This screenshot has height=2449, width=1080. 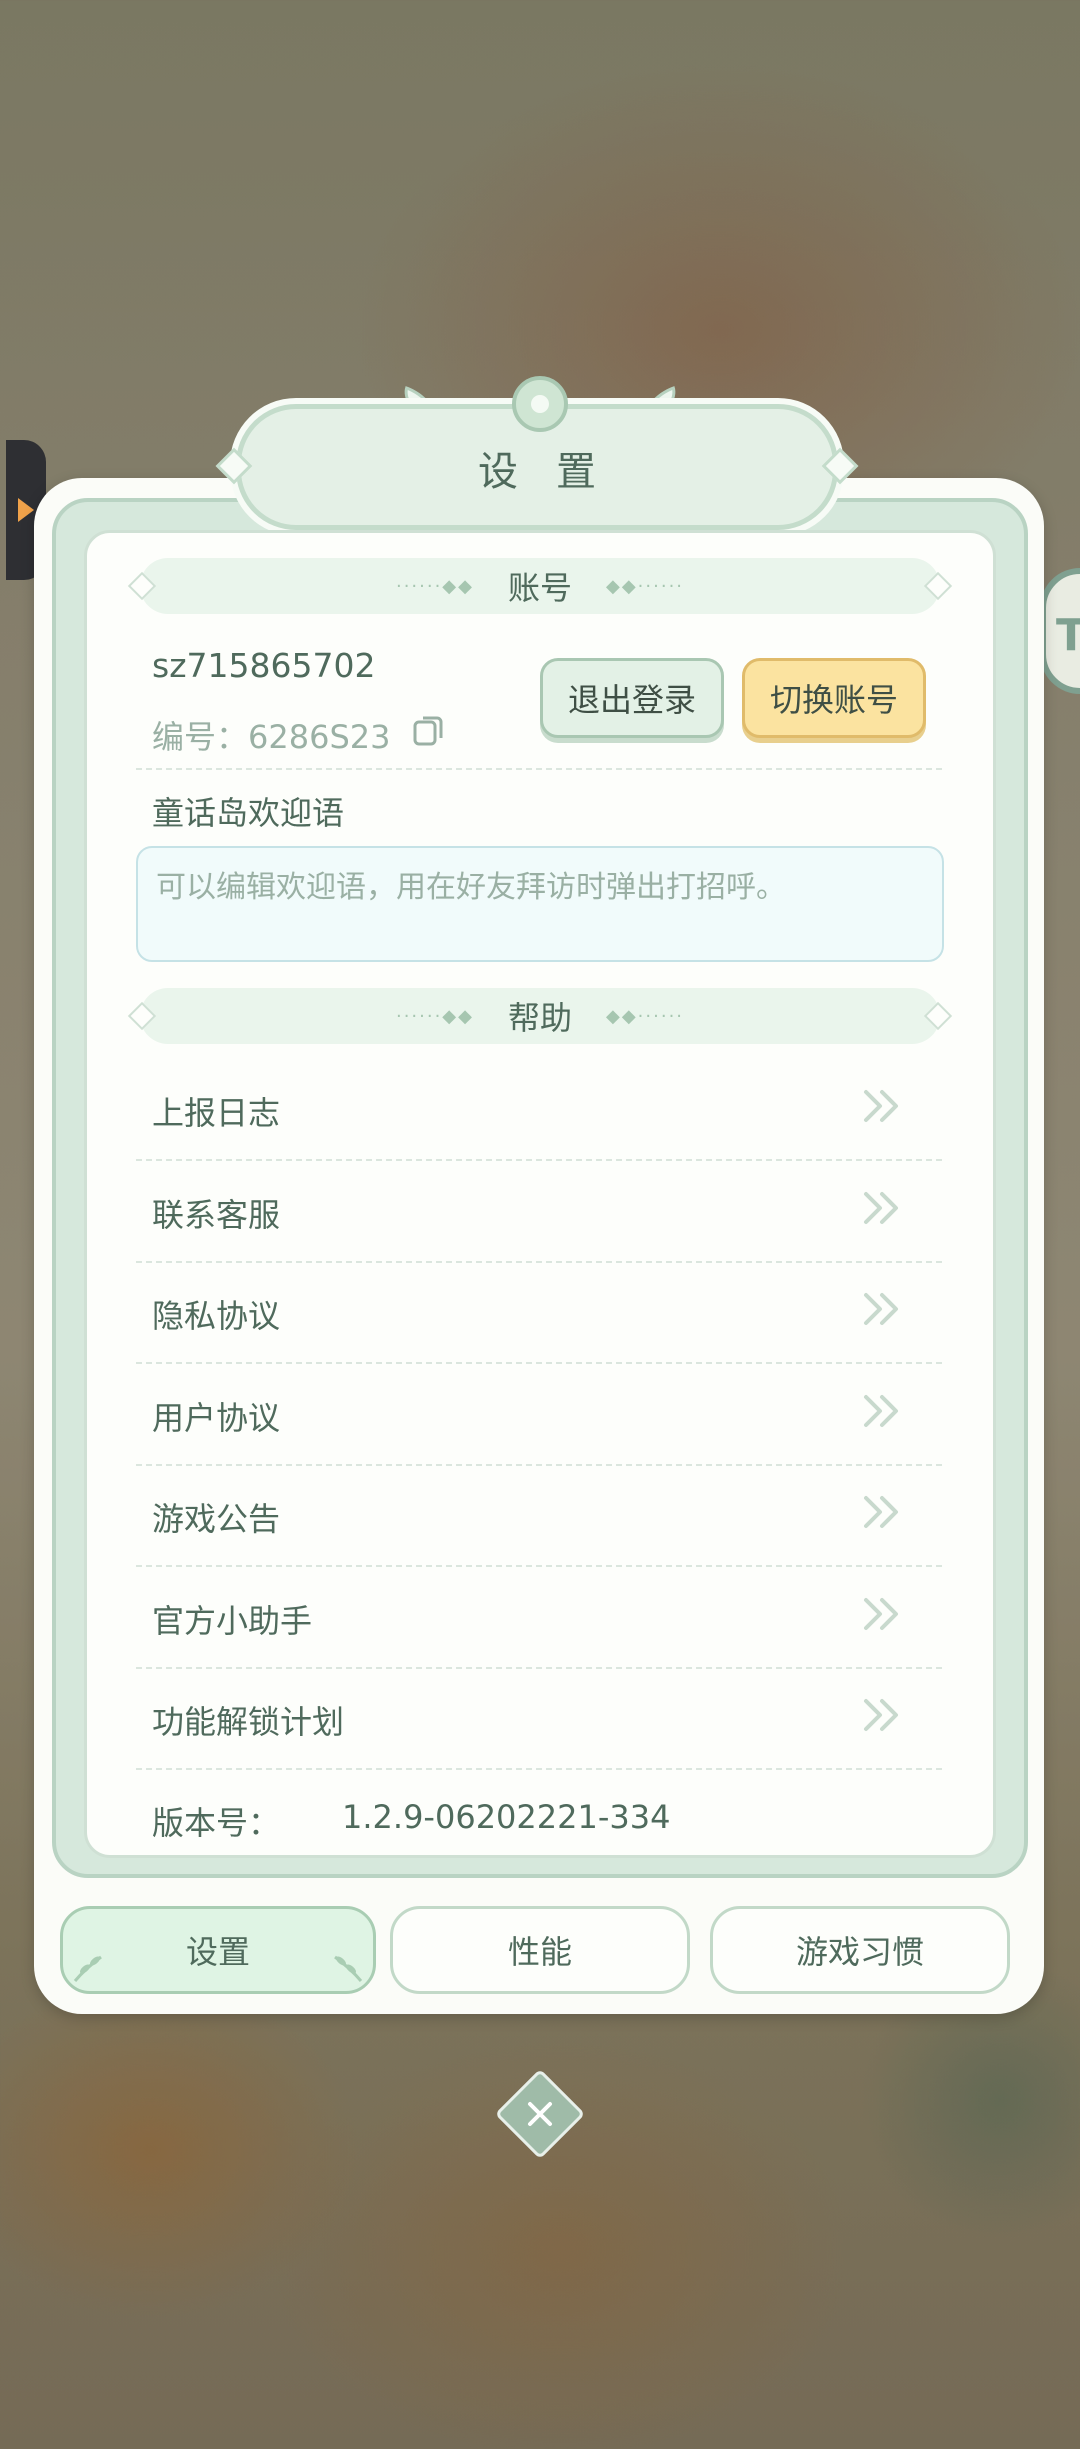 I want to click on switch-account-button: 切换账号, so click(x=834, y=698).